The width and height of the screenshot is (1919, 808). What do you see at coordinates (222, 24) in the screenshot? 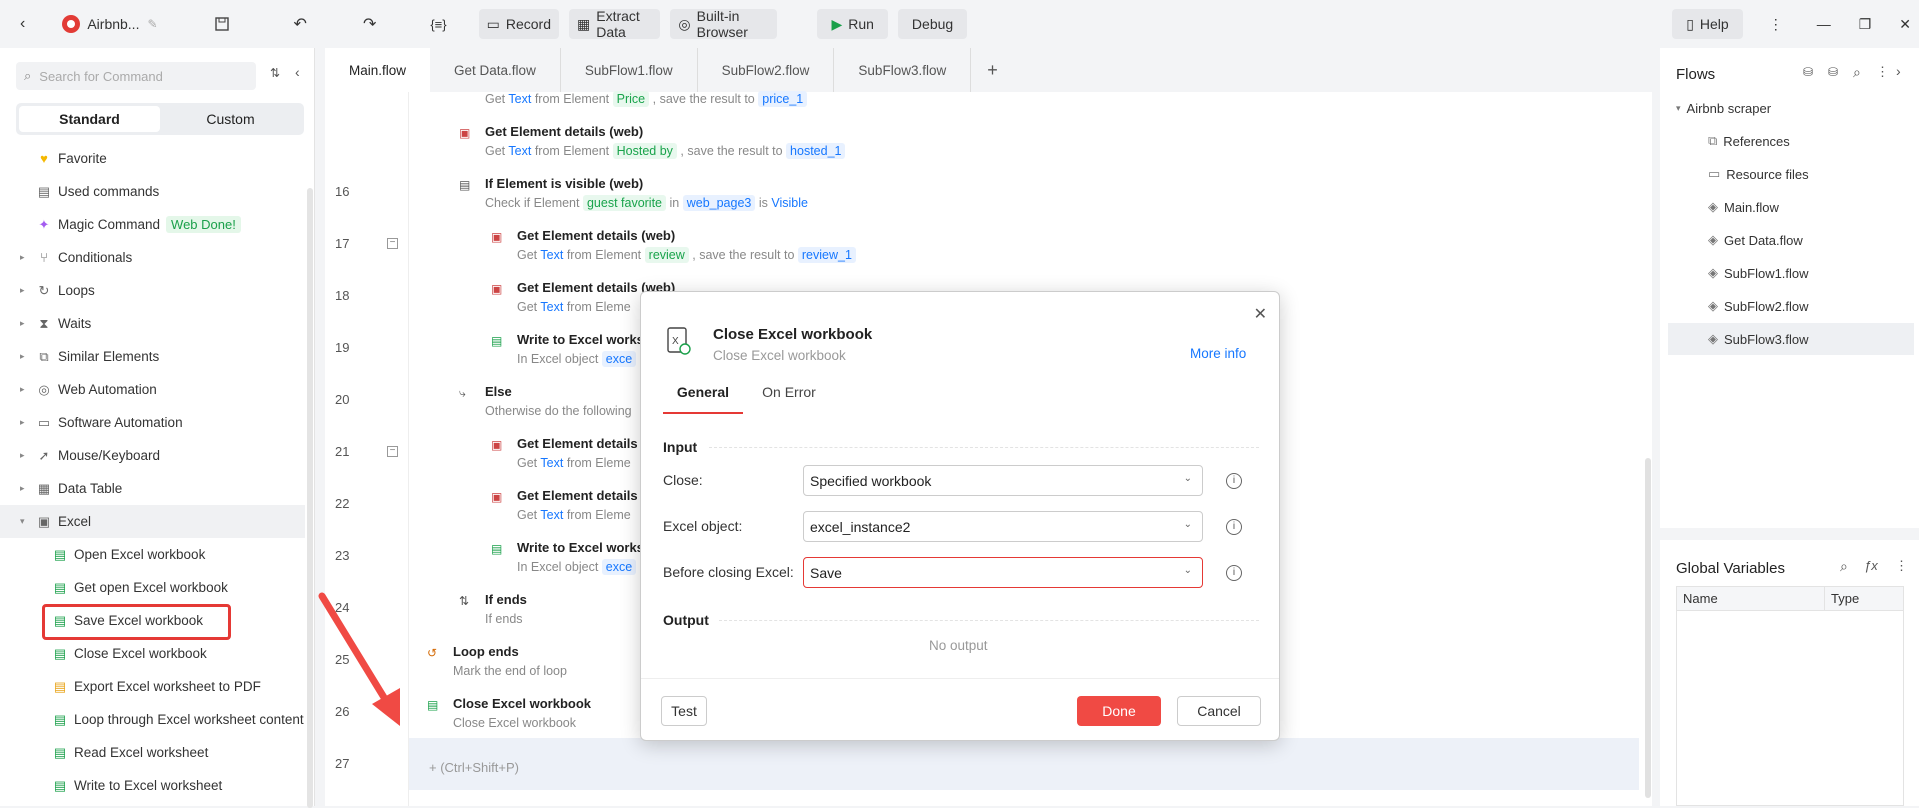
I see `save-icon` at bounding box center [222, 24].